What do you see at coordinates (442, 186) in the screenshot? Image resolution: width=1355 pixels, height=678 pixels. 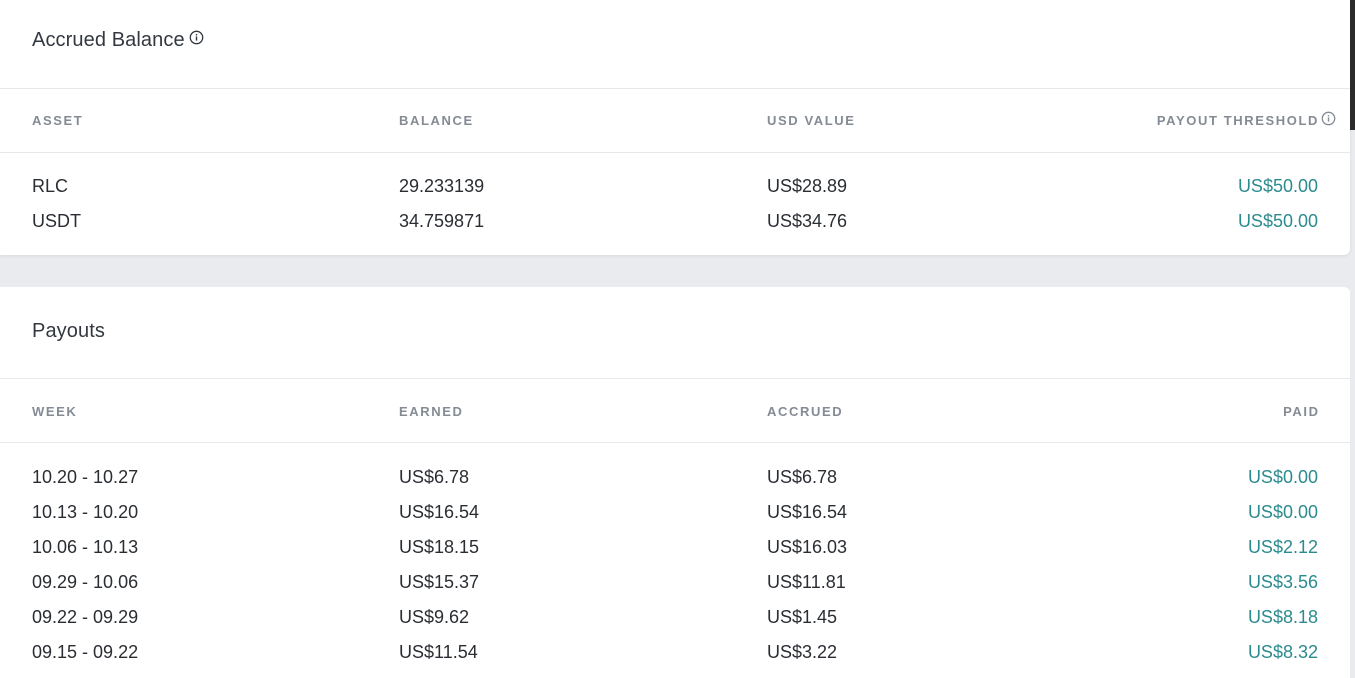 I see `balance-cell: 29.233139` at bounding box center [442, 186].